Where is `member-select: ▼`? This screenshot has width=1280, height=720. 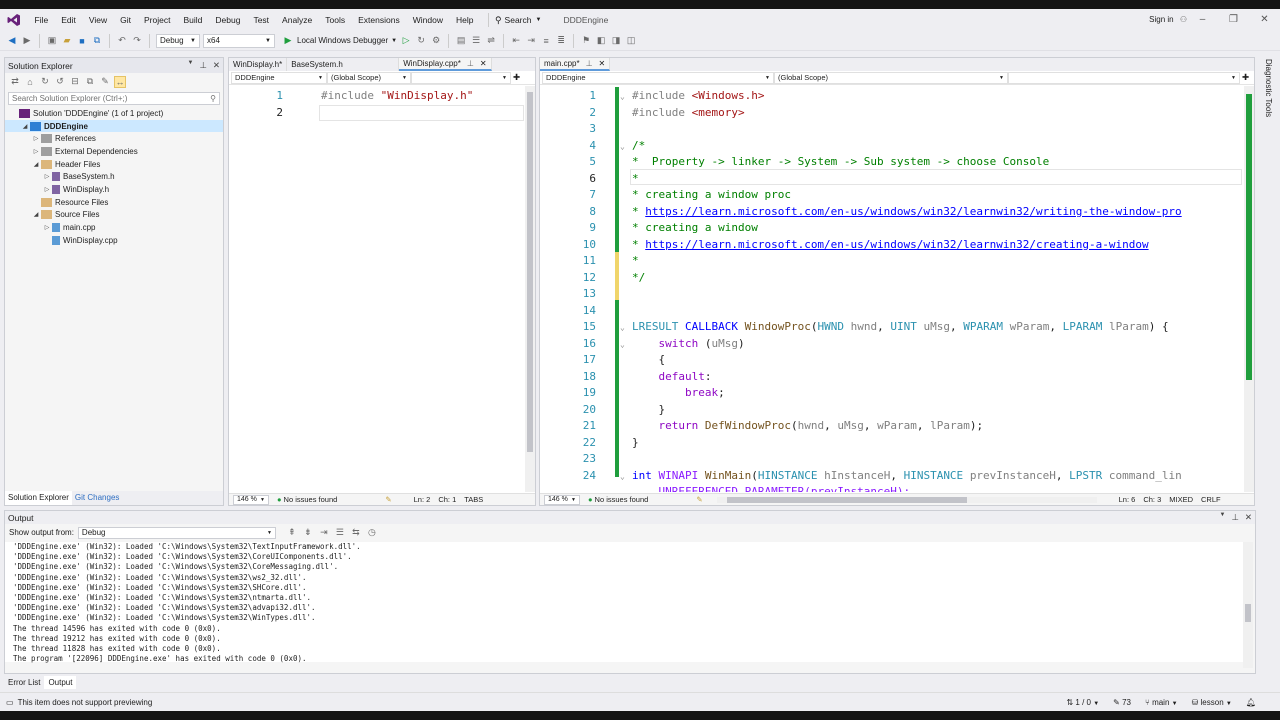 member-select: ▼ is located at coordinates (1124, 77).